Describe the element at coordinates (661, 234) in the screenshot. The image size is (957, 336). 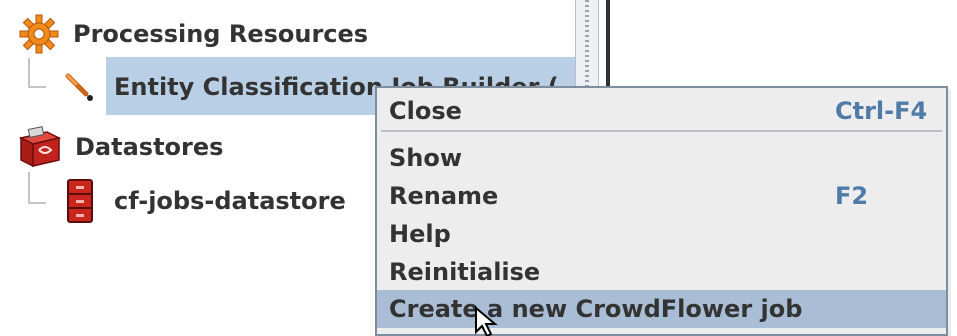
I see `menu-item-help: Help` at that location.